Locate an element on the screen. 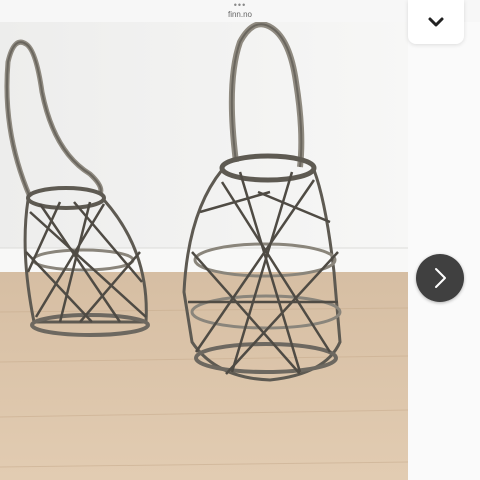 This screenshot has width=480, height=480. chevron-down-icon is located at coordinates (436, 22).